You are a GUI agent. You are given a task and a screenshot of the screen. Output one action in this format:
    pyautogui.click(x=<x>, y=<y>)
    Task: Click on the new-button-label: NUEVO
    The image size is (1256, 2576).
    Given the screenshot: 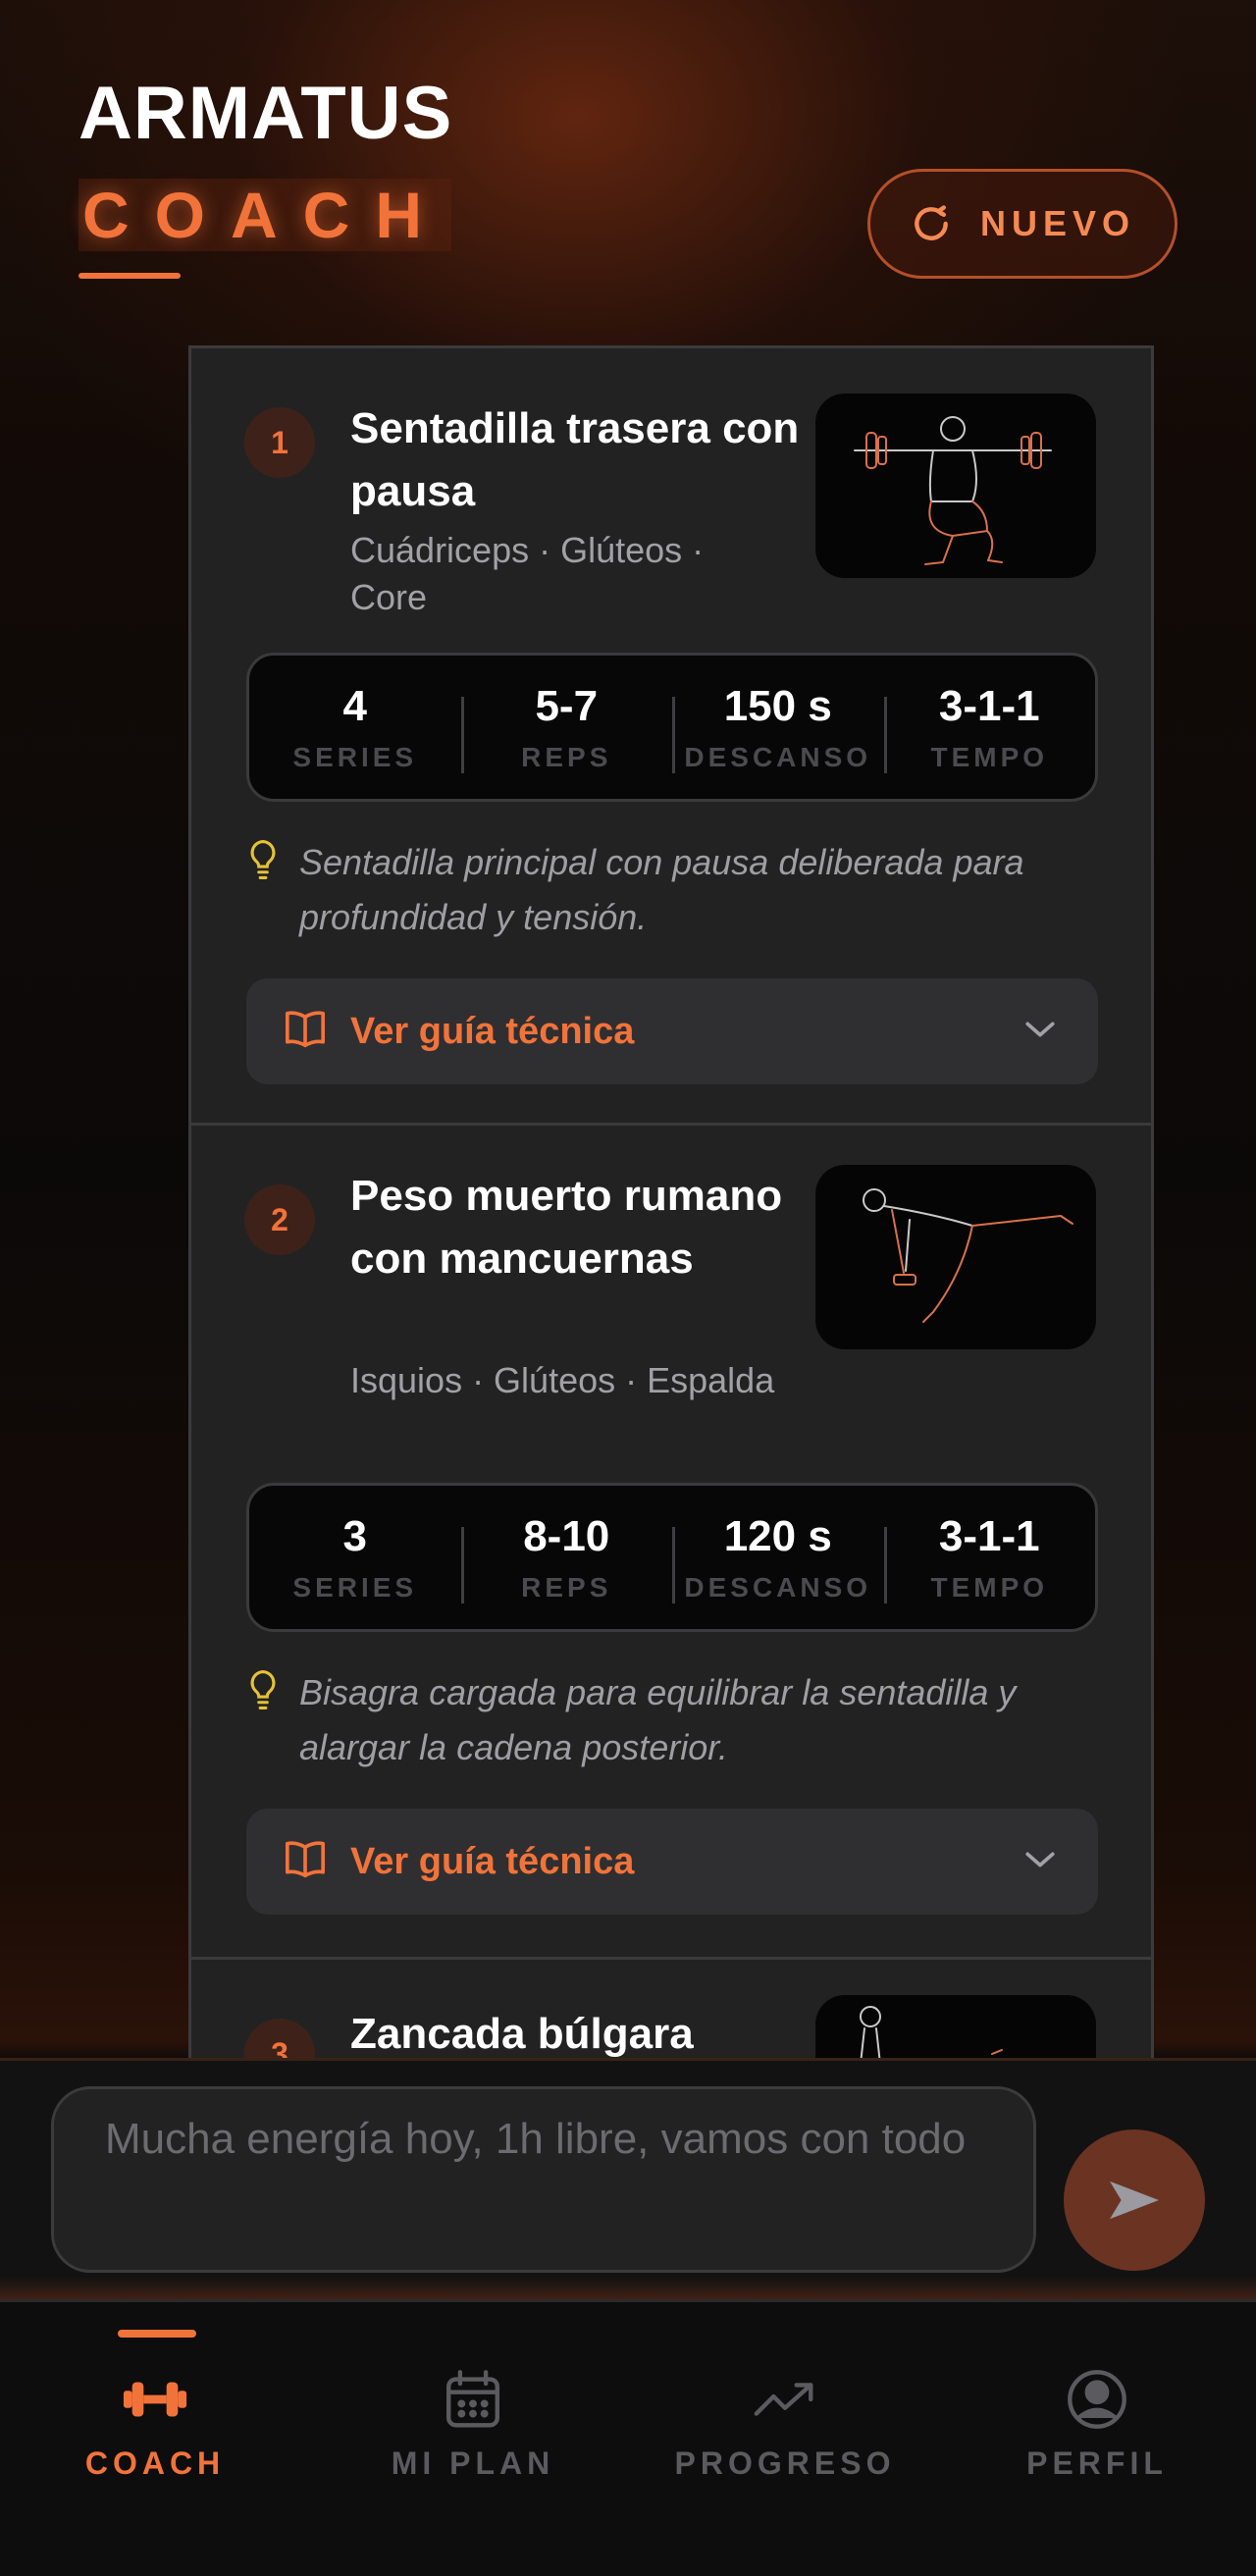 What is the action you would take?
    pyautogui.click(x=1057, y=223)
    